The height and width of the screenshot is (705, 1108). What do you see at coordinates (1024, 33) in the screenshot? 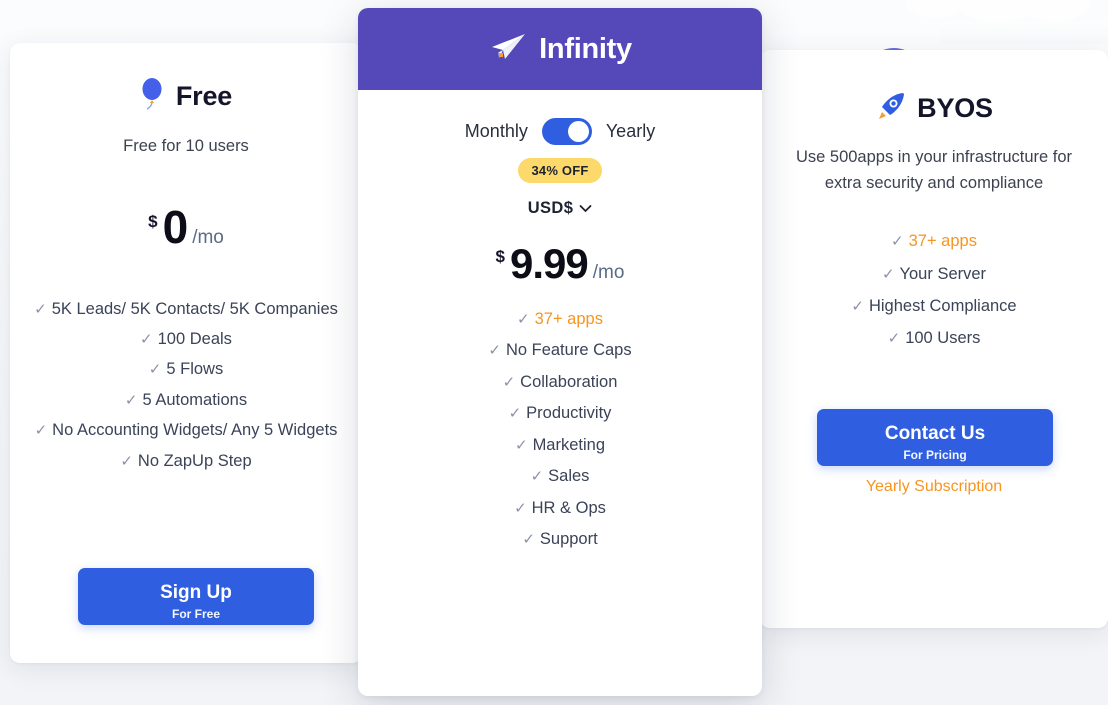
I see `background-decoration-bar` at bounding box center [1024, 33].